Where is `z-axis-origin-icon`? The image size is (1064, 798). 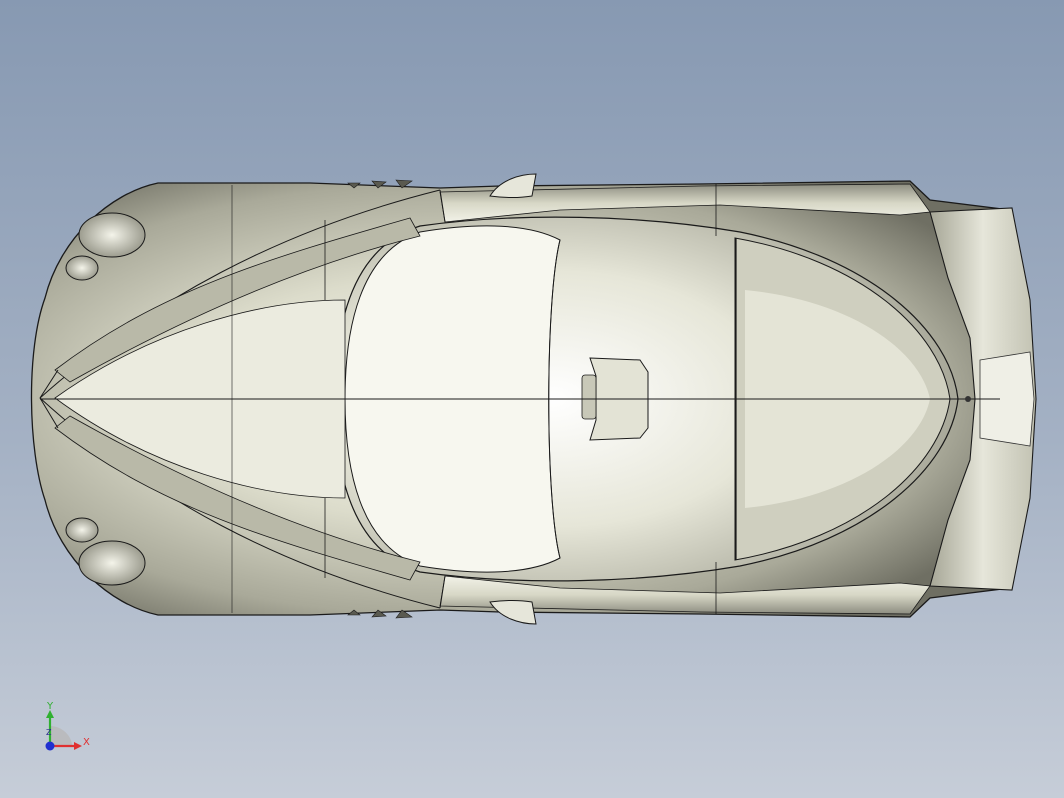
z-axis-origin-icon is located at coordinates (50, 746).